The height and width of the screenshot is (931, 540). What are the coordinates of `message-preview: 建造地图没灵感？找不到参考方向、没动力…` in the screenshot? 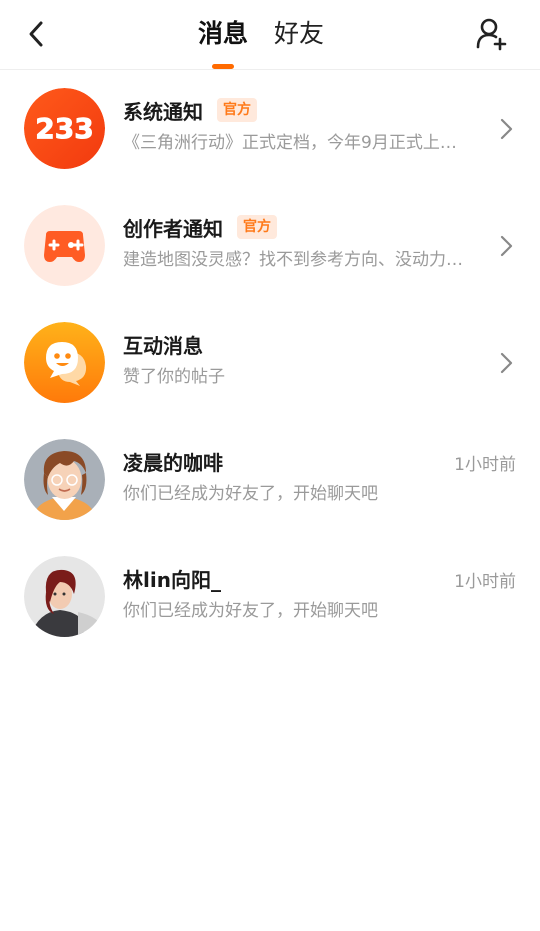 It's located at (293, 260).